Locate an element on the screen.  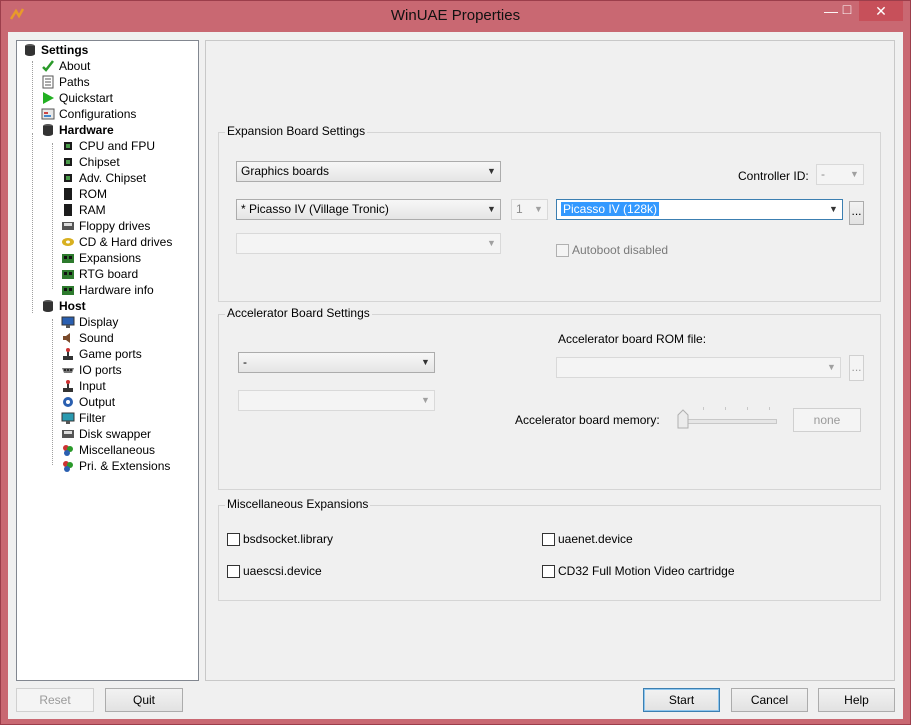
tree-label: Display is located at coordinates (99, 322).